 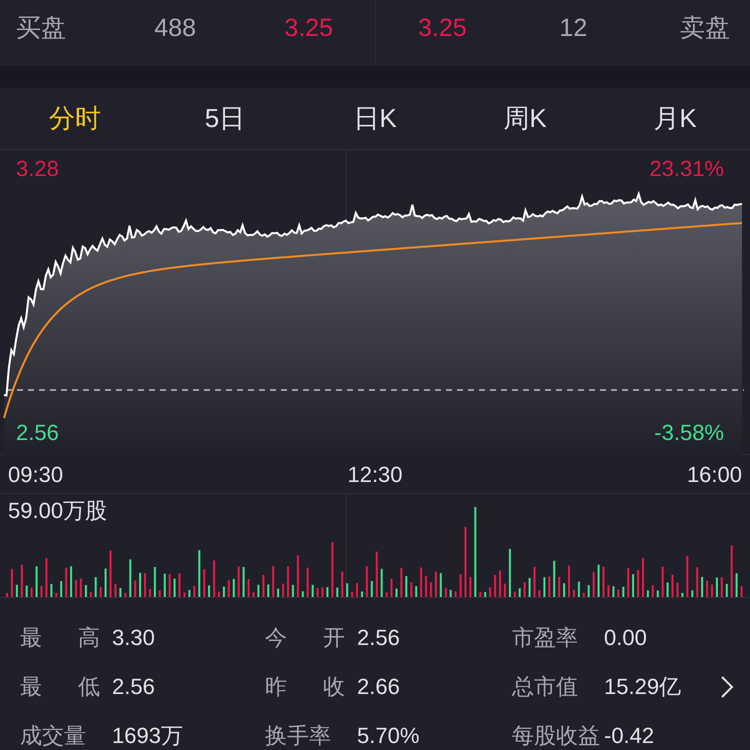 I want to click on chart-tab: 日K, so click(x=375, y=118).